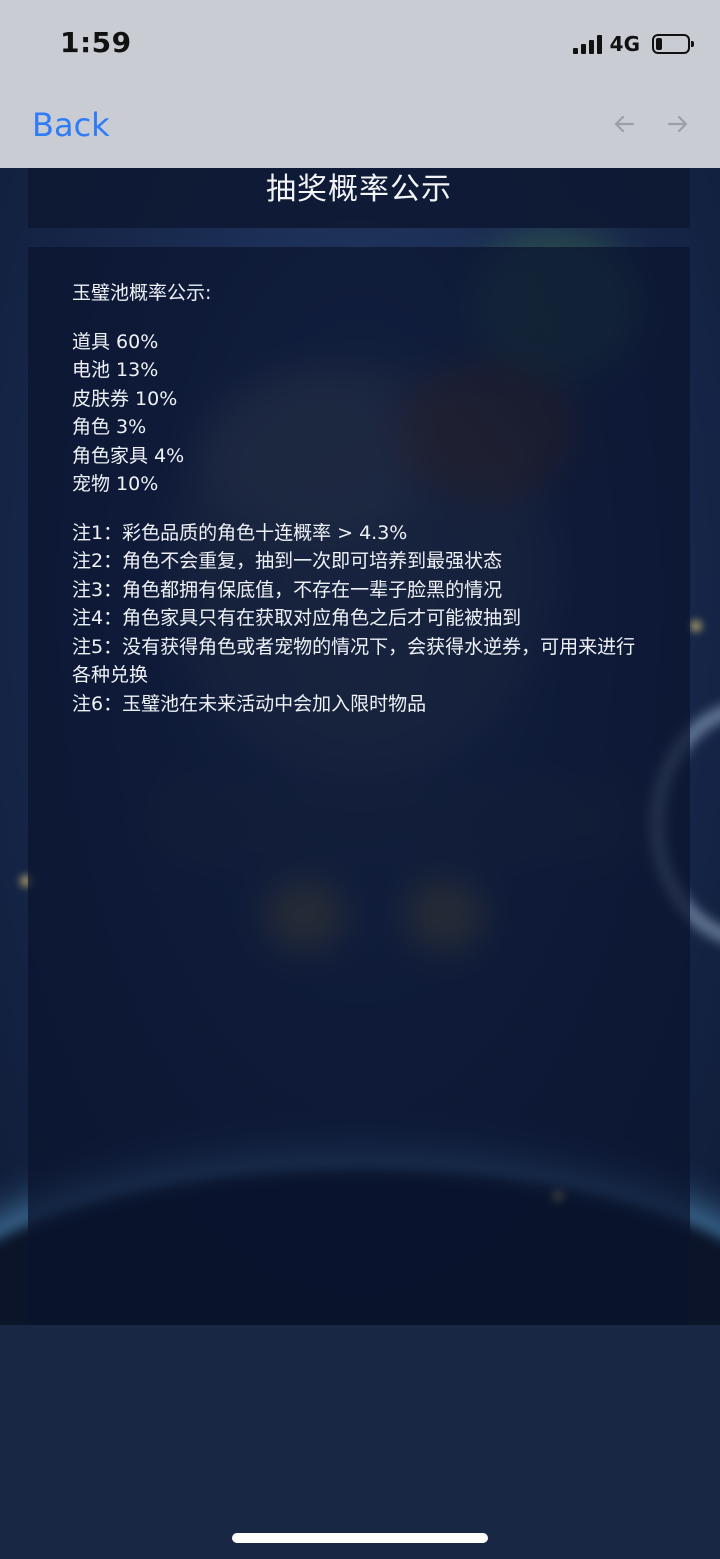 The width and height of the screenshot is (720, 1559). What do you see at coordinates (115, 484) in the screenshot?
I see `list-item: 宠物 10%` at bounding box center [115, 484].